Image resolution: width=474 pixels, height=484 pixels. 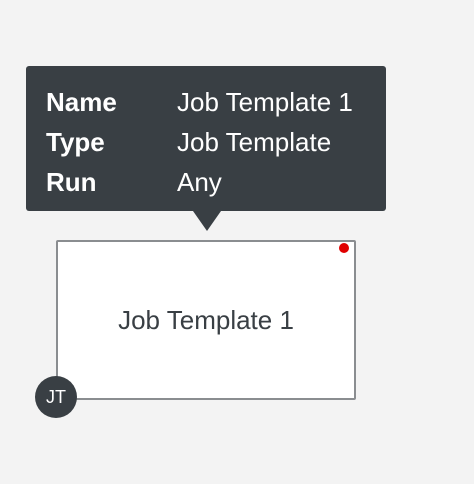 I want to click on node-type-badge: JT, so click(x=56, y=397).